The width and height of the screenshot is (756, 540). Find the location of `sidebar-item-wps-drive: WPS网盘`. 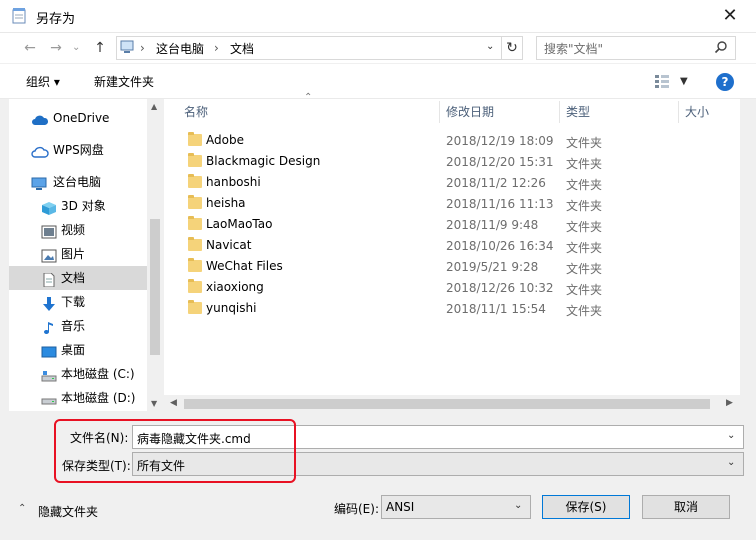

sidebar-item-wps-drive: WPS网盘 is located at coordinates (78, 150).